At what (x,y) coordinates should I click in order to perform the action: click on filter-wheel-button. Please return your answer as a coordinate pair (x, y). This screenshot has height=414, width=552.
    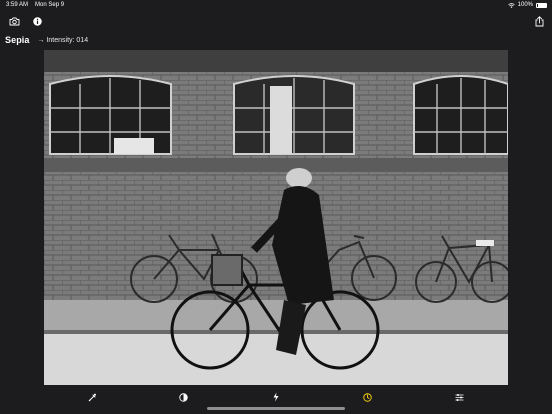
    Looking at the image, I should click on (367, 397).